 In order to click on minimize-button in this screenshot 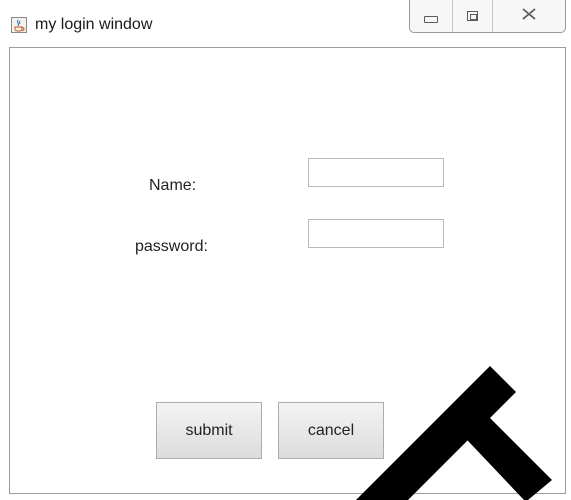, I will do `click(431, 16)`.